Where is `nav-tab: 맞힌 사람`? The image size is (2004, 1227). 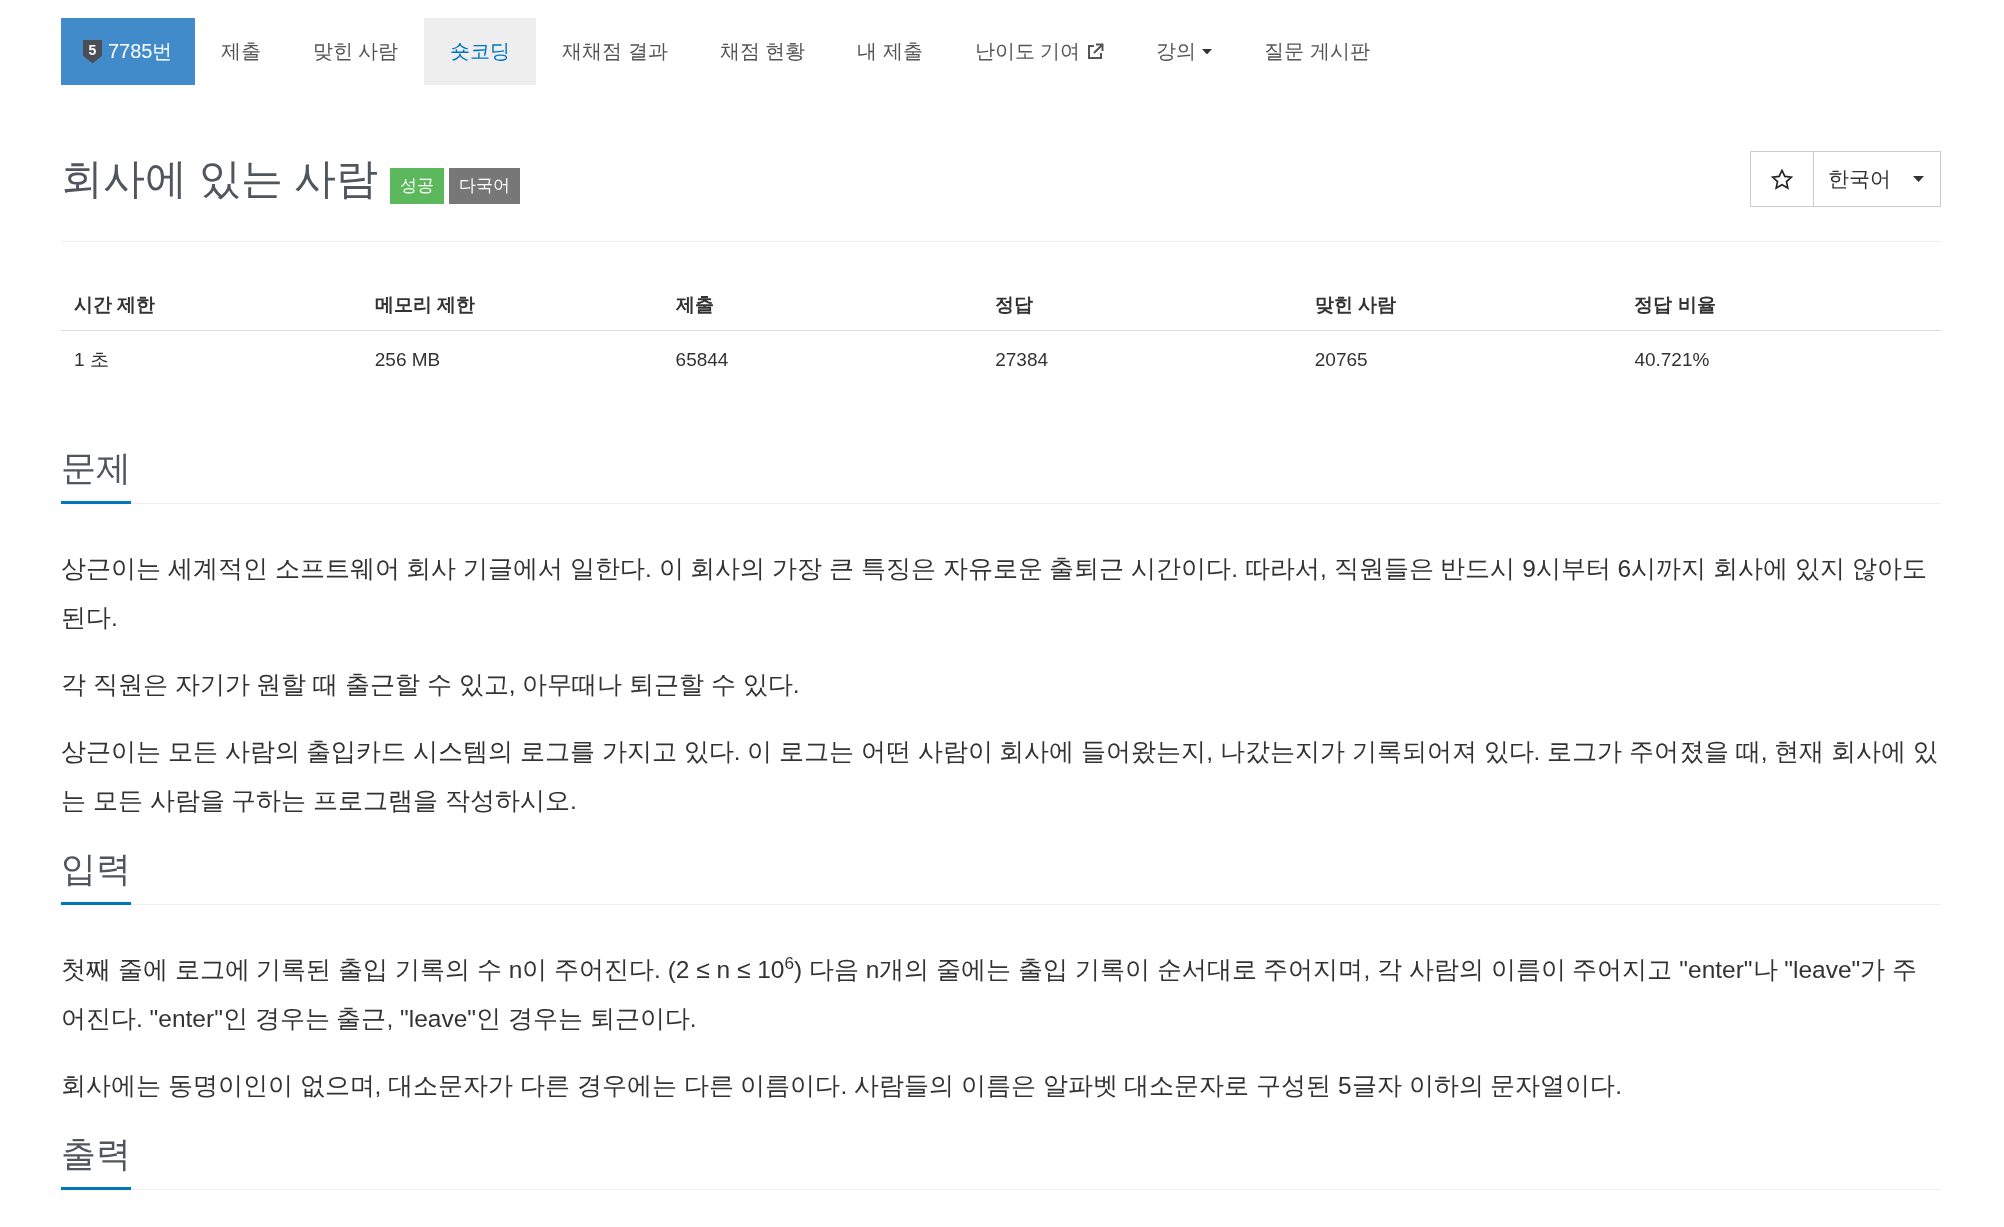
nav-tab: 맞힌 사람 is located at coordinates (355, 51).